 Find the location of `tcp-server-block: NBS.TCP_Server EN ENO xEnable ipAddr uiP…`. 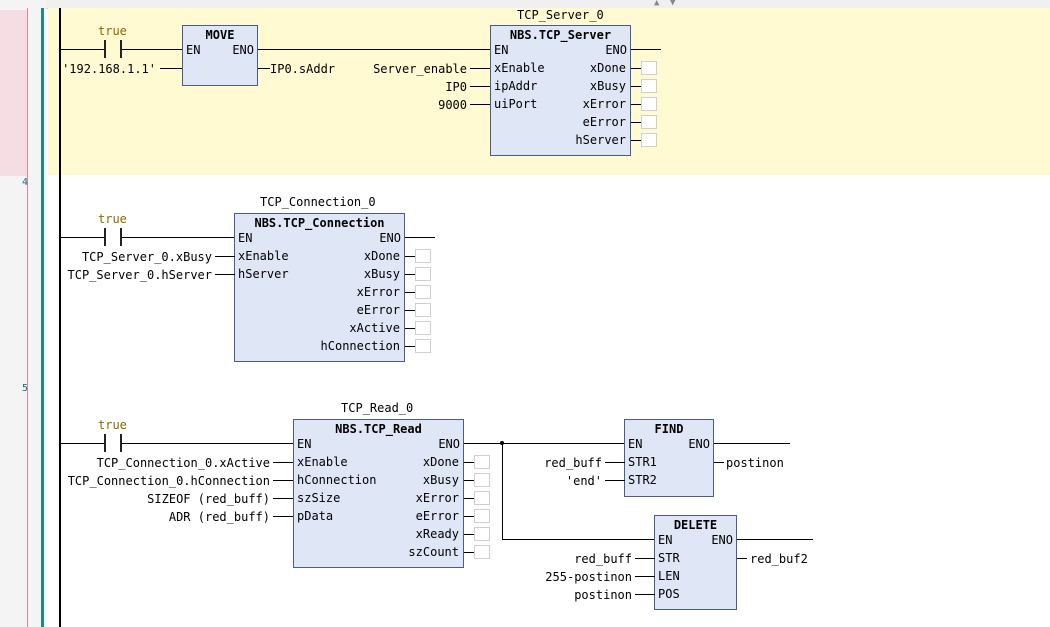

tcp-server-block: NBS.TCP_Server EN ENO xEnable ipAddr uiP… is located at coordinates (560, 90).